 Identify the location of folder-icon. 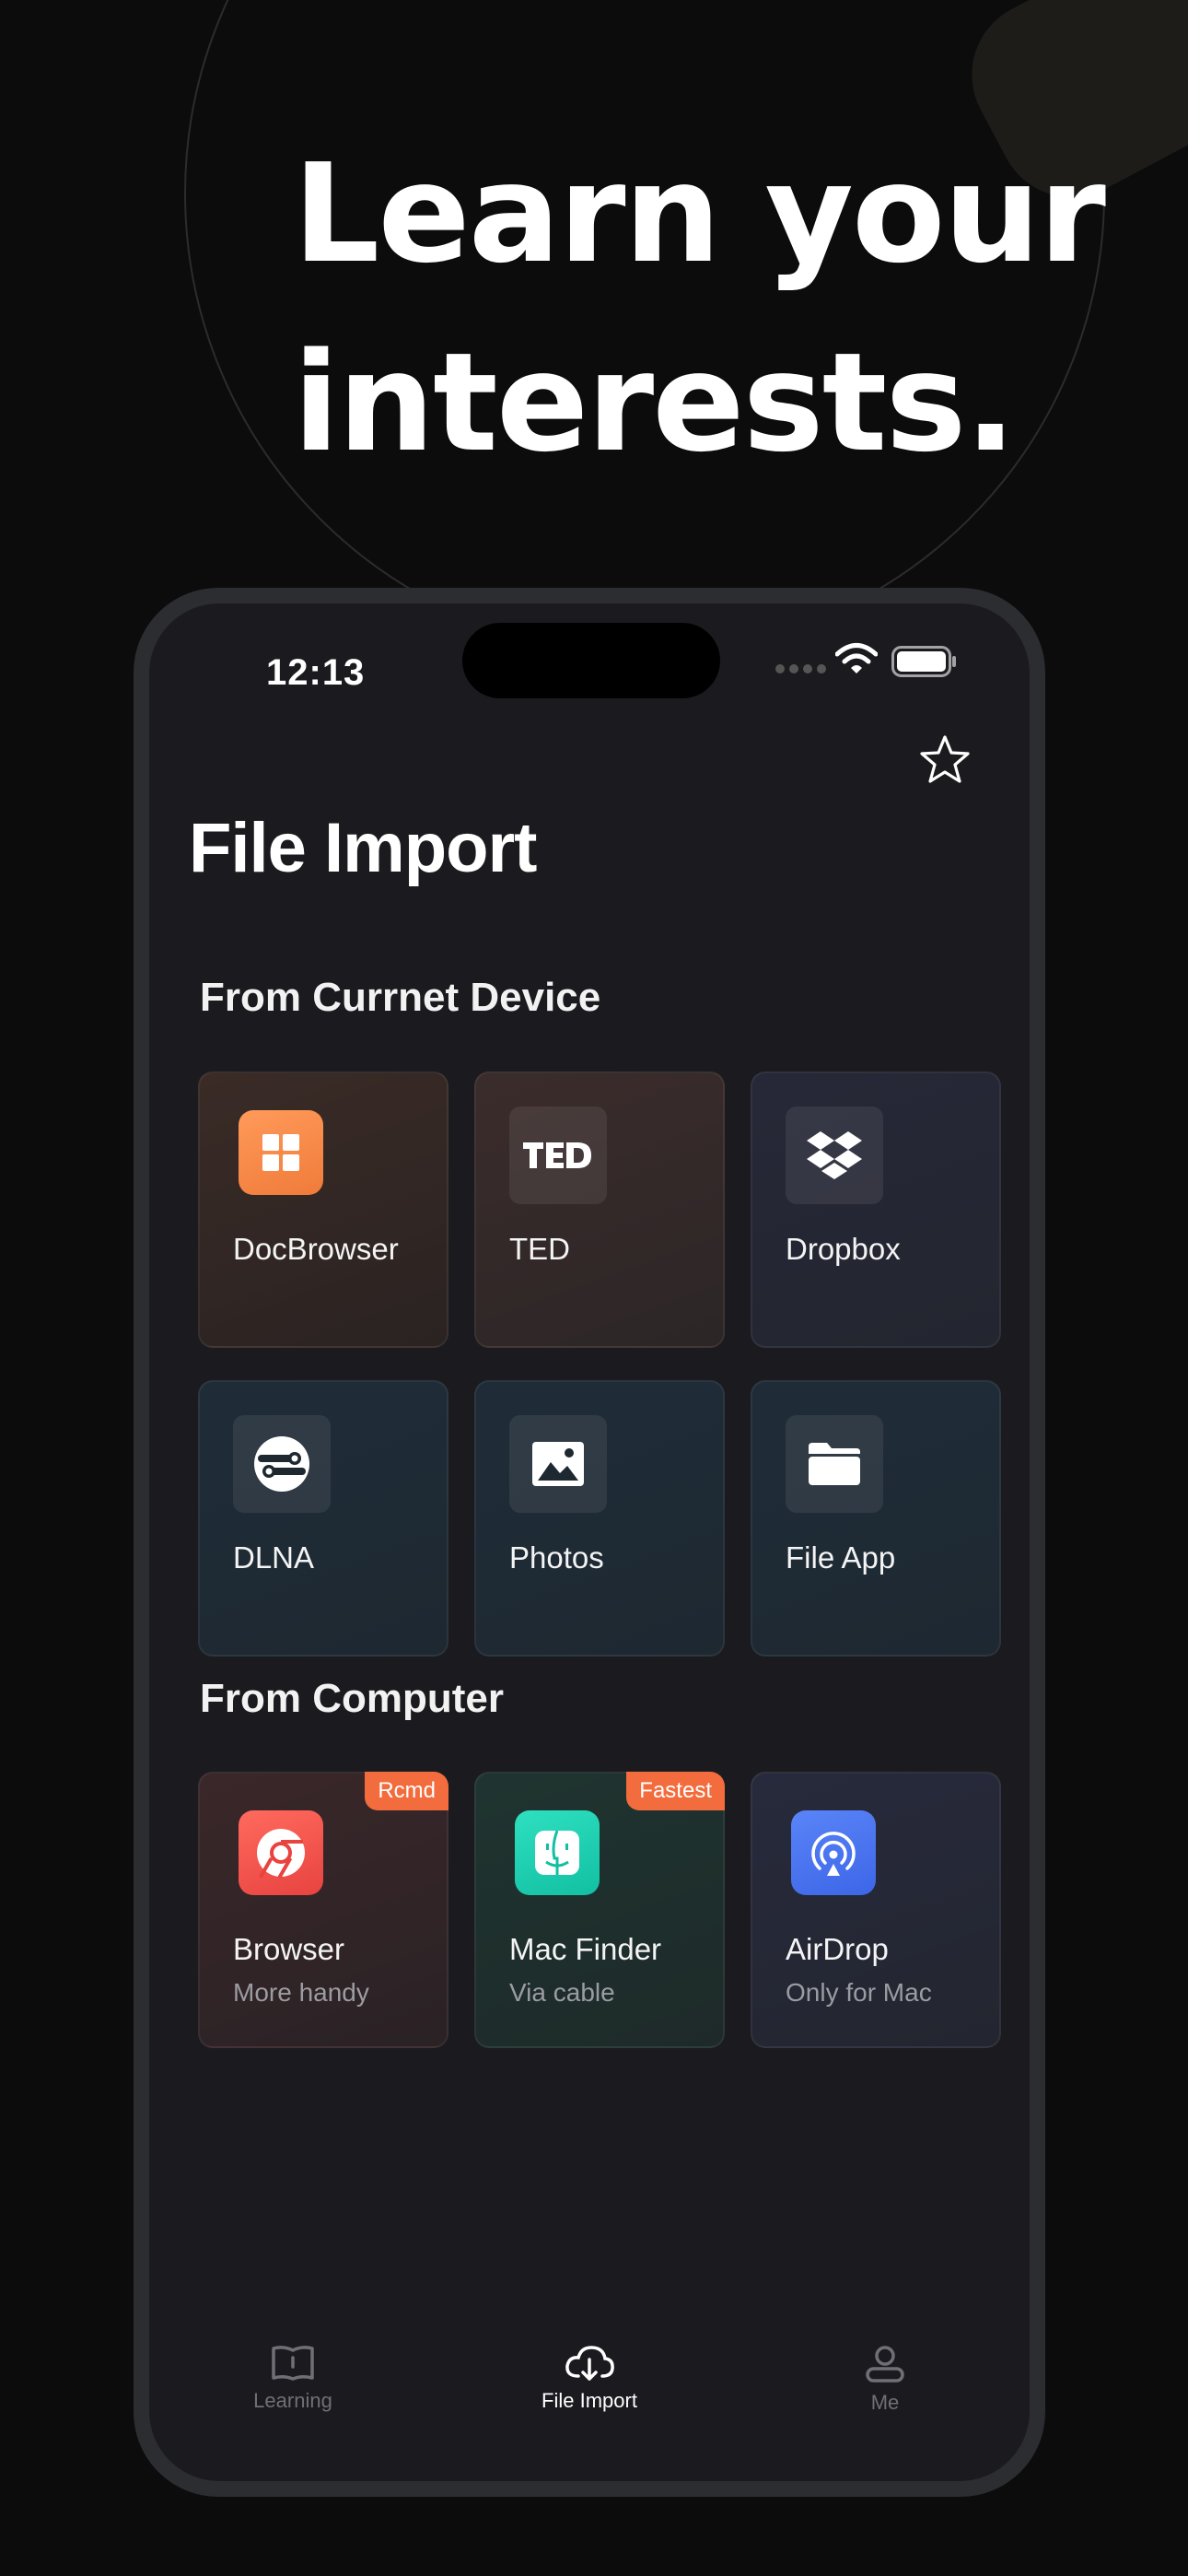
(835, 1464).